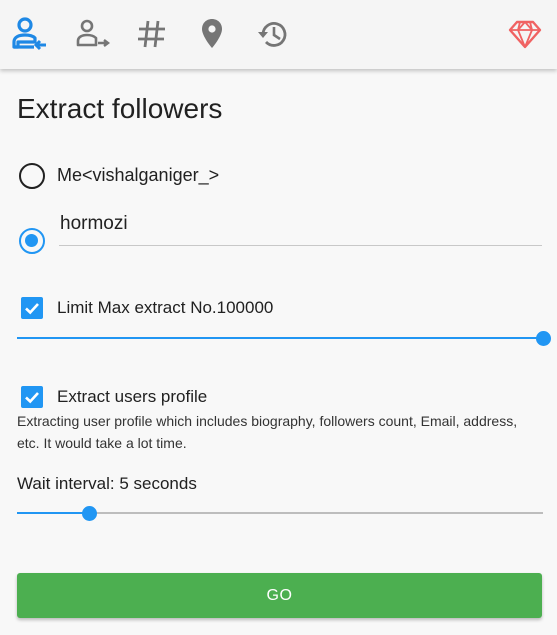 The height and width of the screenshot is (635, 557). Describe the element at coordinates (132, 396) in the screenshot. I see `extract-profile-label: Extract users profile` at that location.